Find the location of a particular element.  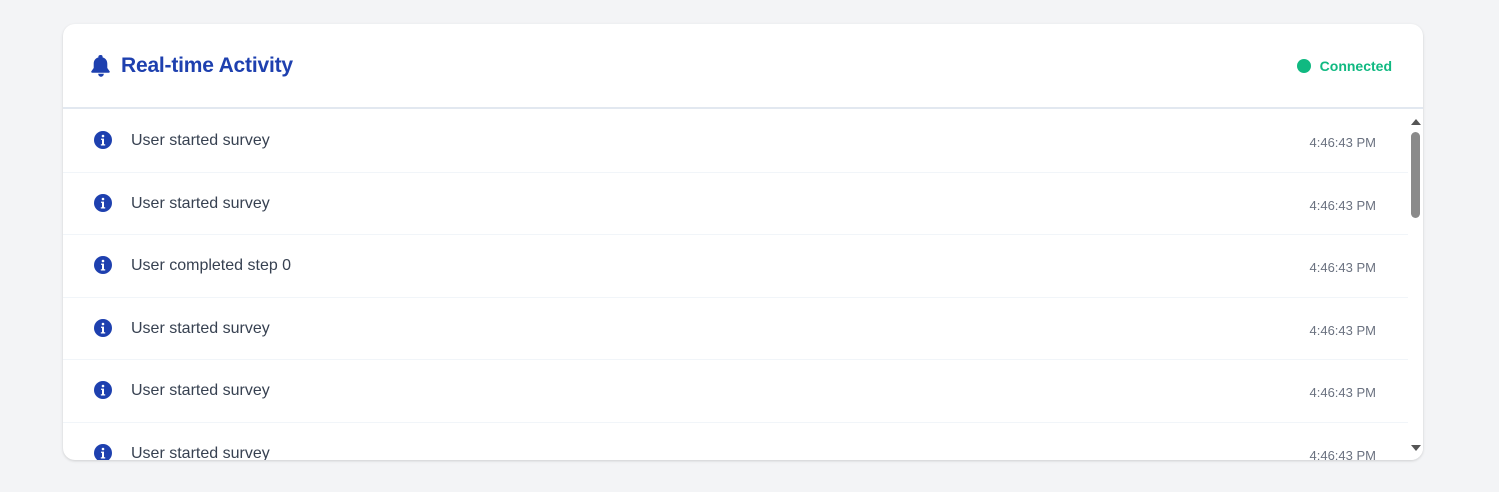

connection-status: Connected is located at coordinates (1344, 65).